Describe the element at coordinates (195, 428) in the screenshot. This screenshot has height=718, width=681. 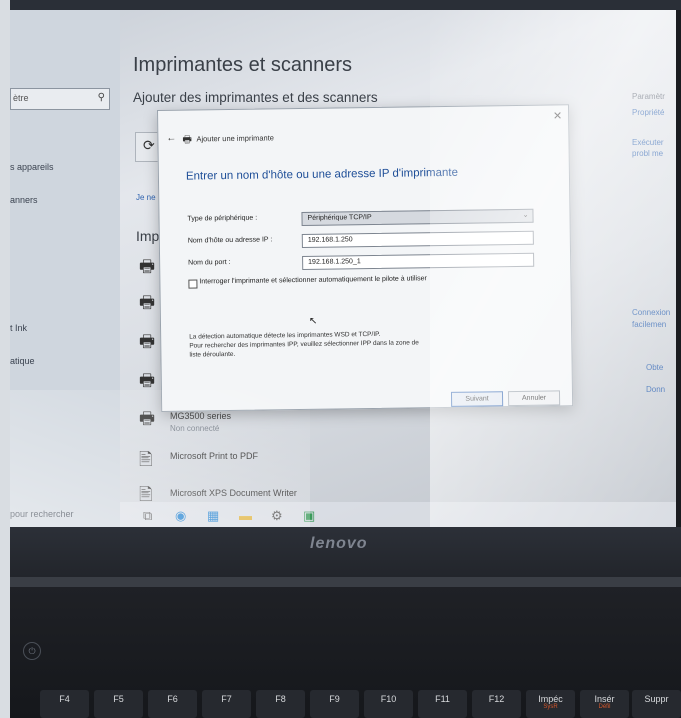
I see `printer-status-mg3500: Non connecté` at that location.